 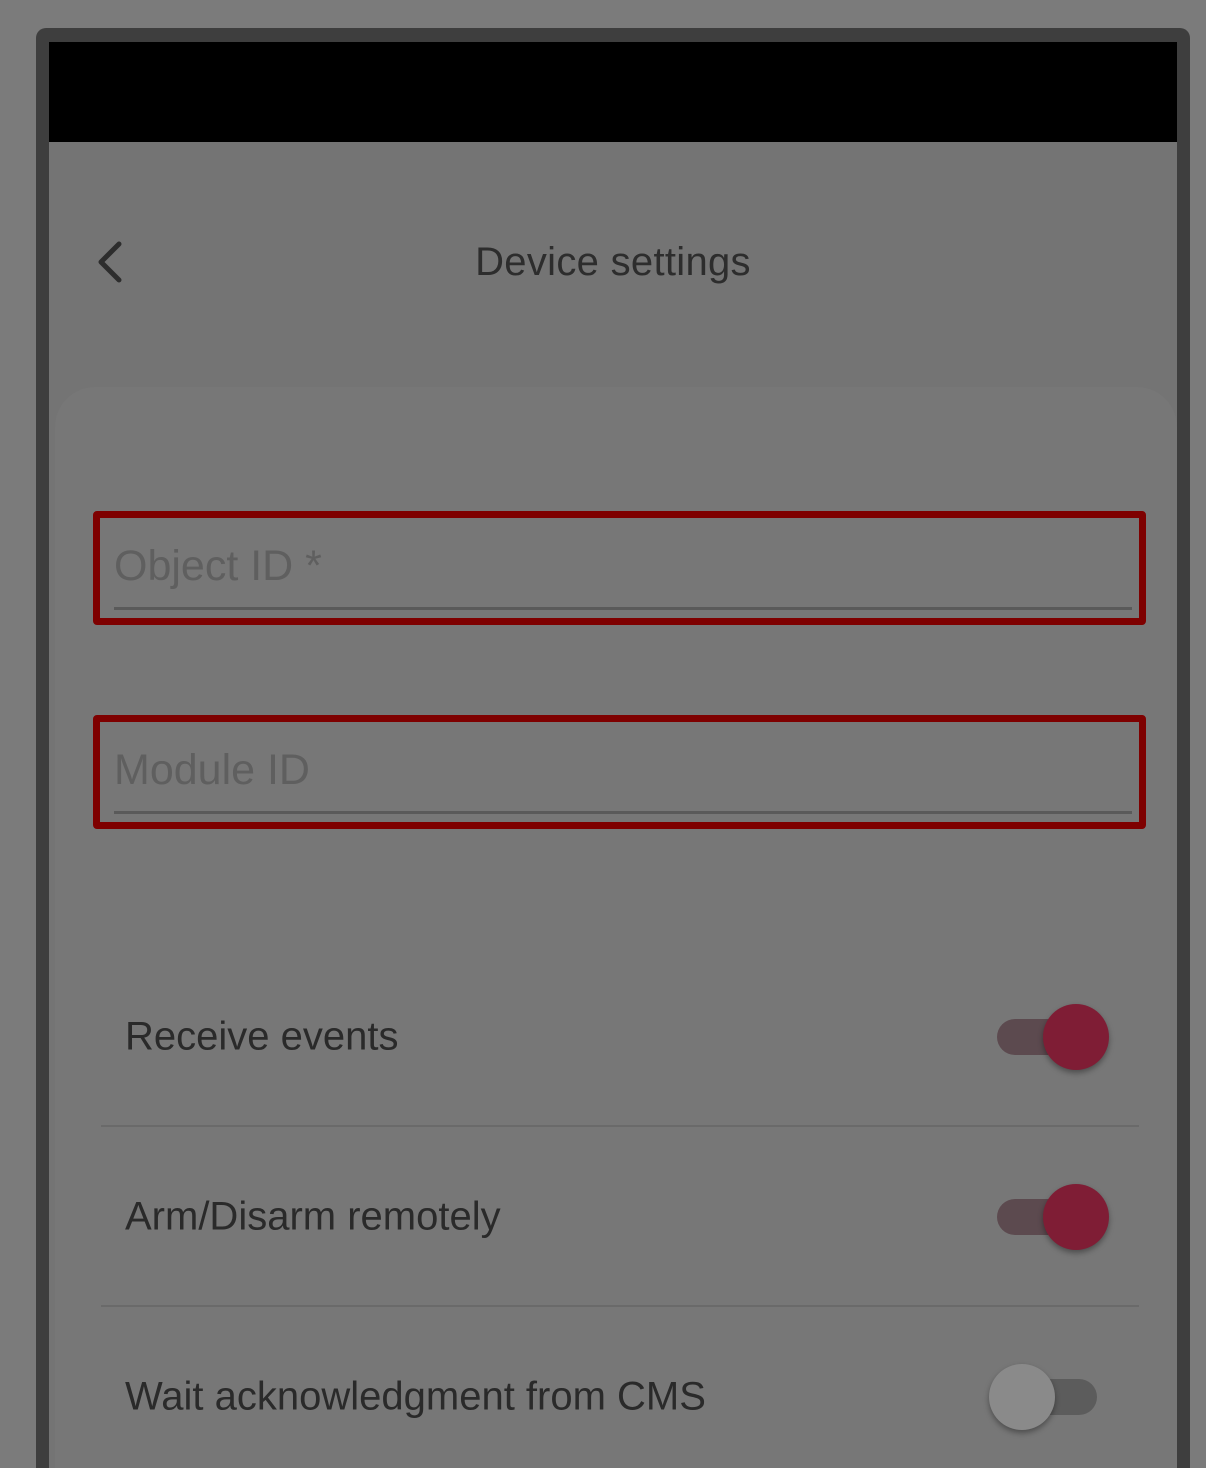 I want to click on receive-events-toggle, so click(x=1049, y=1037).